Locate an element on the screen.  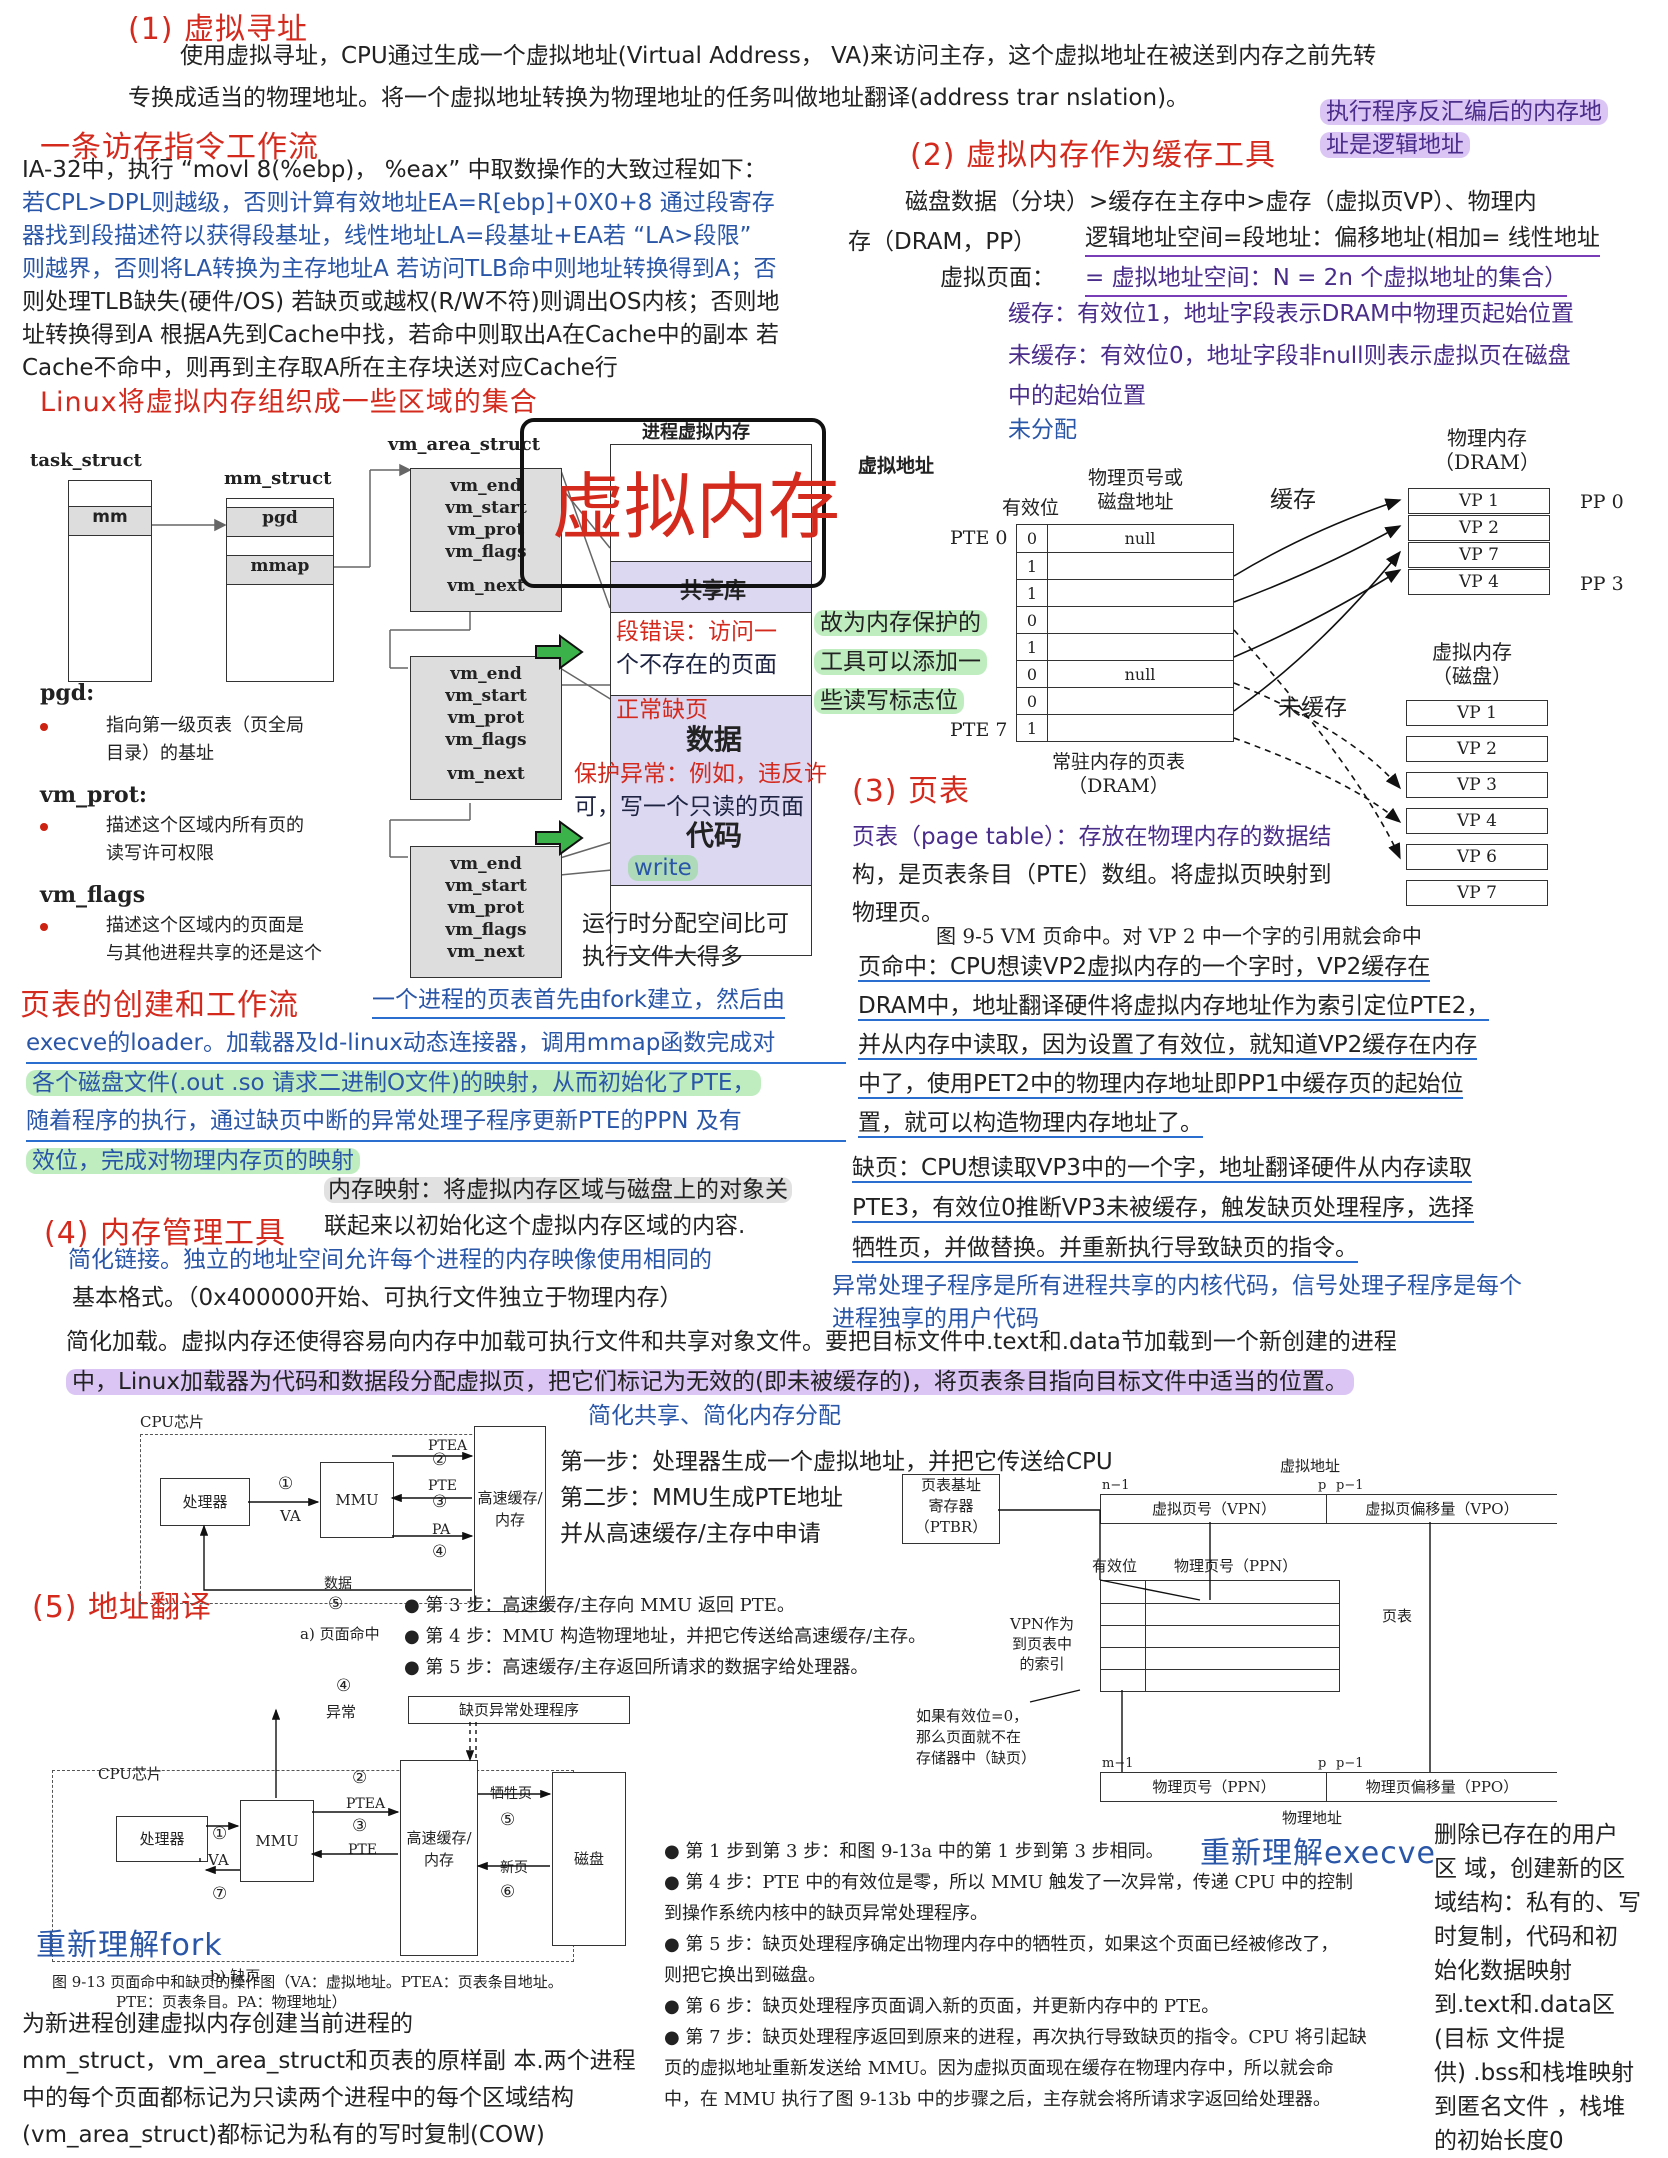
step3-num-a: ③ is located at coordinates (440, 1502).